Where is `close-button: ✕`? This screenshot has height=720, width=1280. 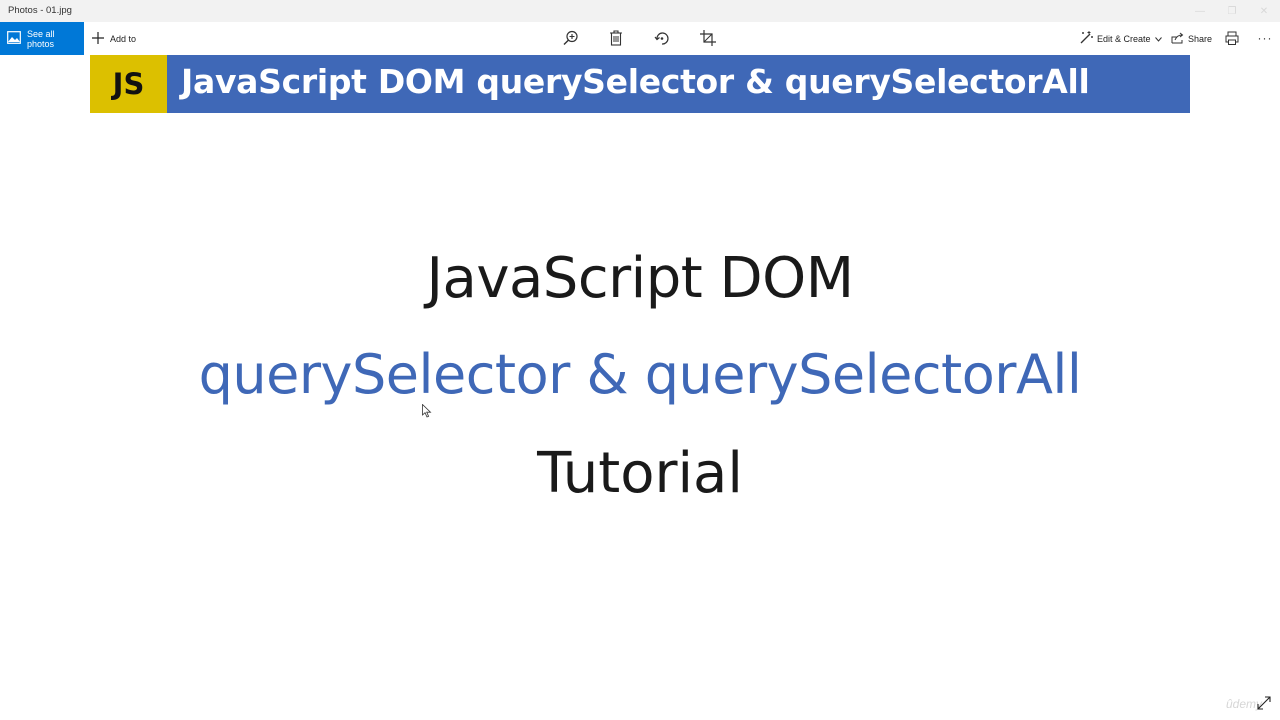
close-button: ✕ is located at coordinates (1264, 11).